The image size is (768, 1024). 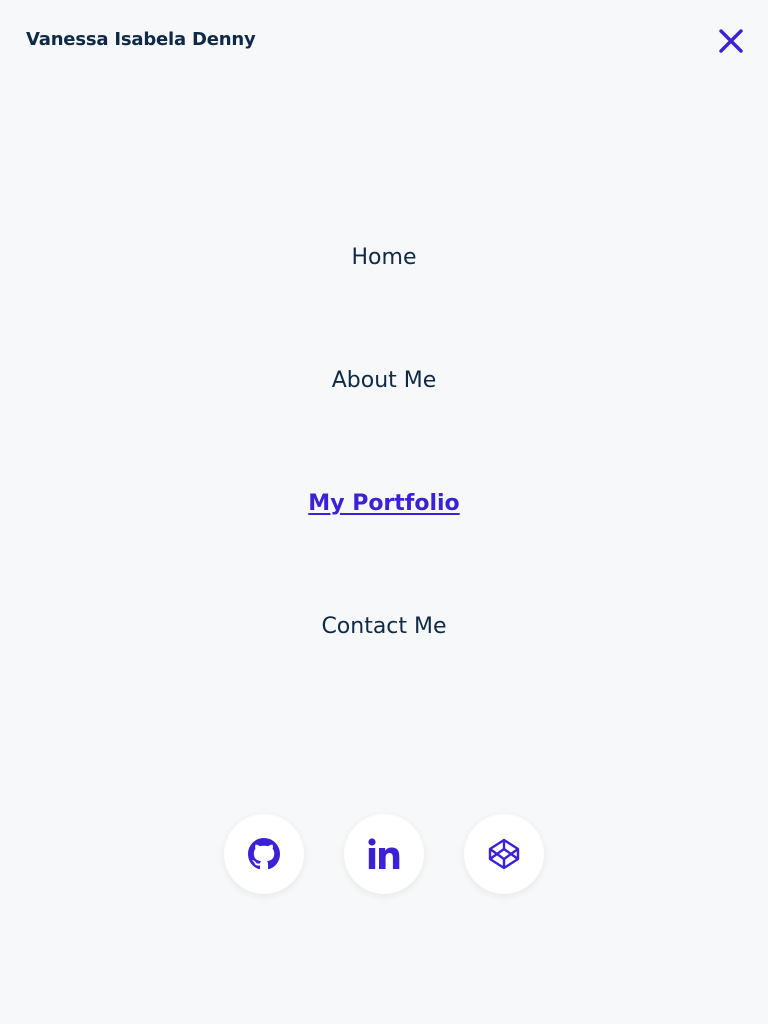 I want to click on nav-item-about-me: About Me, so click(x=384, y=381).